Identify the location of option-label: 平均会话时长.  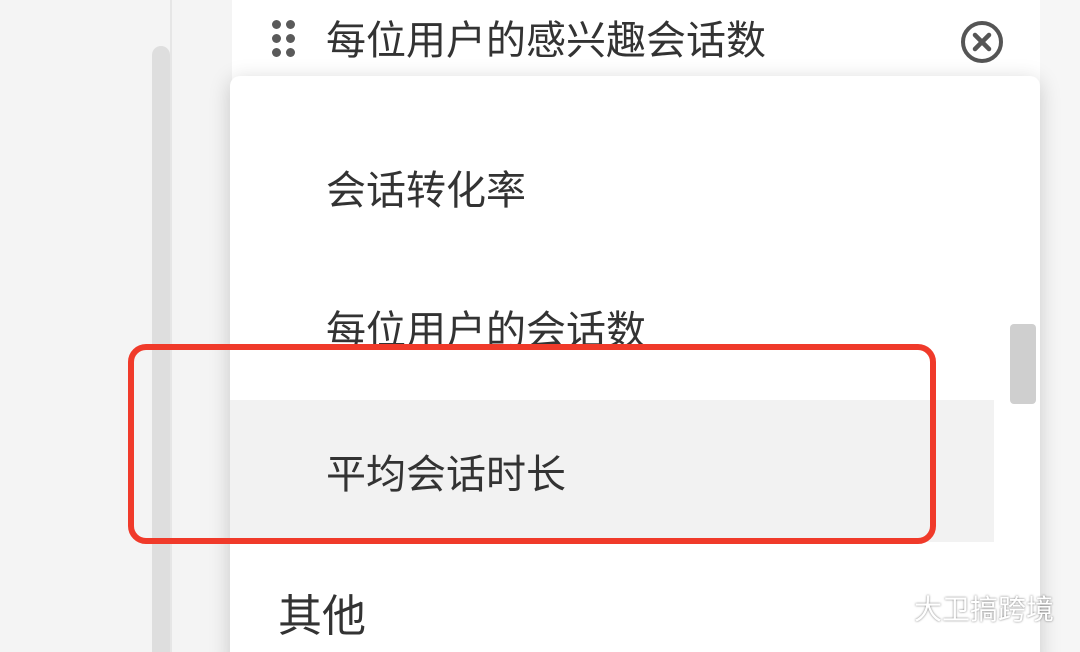
(446, 475).